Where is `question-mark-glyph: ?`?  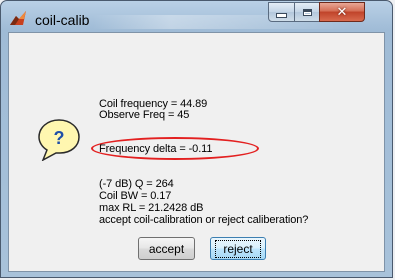
question-mark-glyph: ? is located at coordinates (59, 138).